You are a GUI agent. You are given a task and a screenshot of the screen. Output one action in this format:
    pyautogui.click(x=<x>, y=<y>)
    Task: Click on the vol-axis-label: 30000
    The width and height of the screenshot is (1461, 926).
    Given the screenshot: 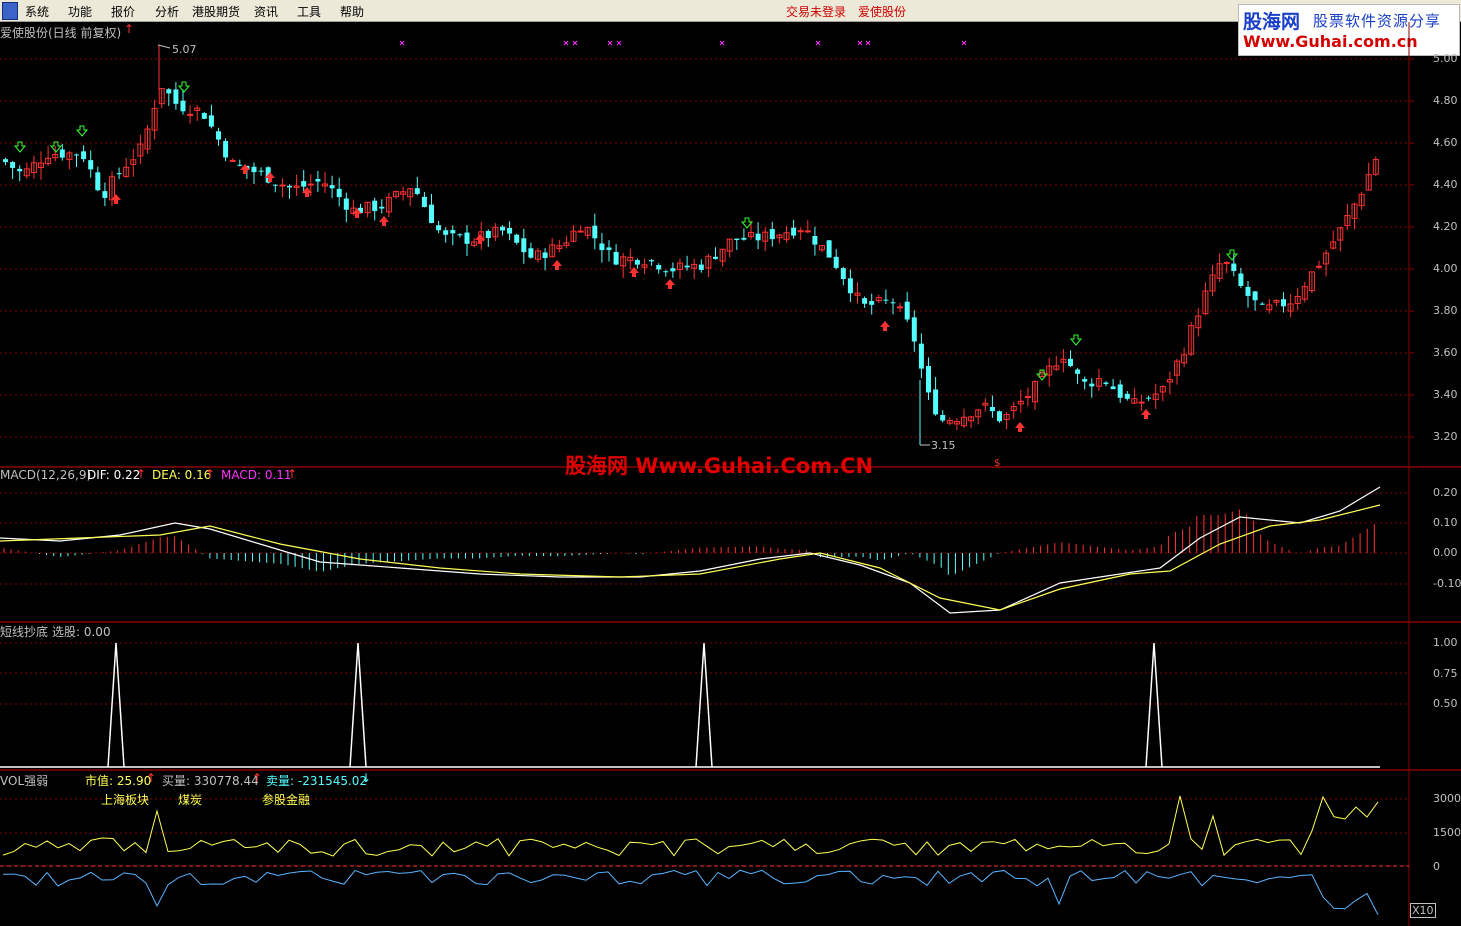 What is the action you would take?
    pyautogui.click(x=1447, y=798)
    